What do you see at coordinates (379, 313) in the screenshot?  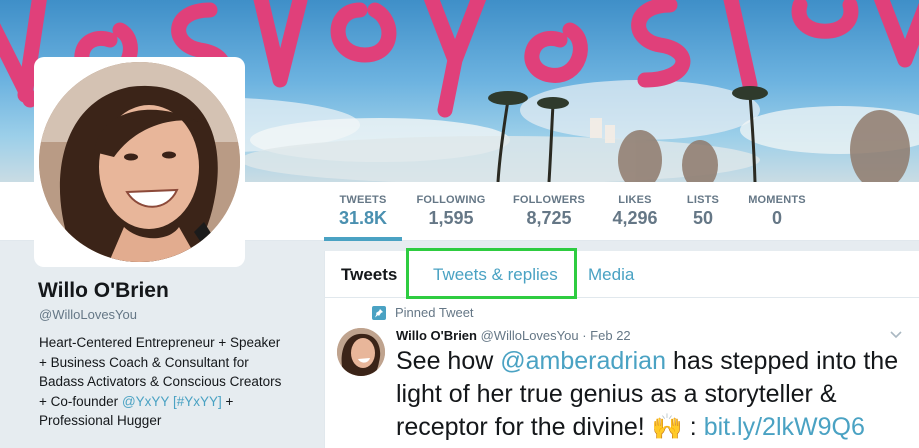 I see `pin-icon` at bounding box center [379, 313].